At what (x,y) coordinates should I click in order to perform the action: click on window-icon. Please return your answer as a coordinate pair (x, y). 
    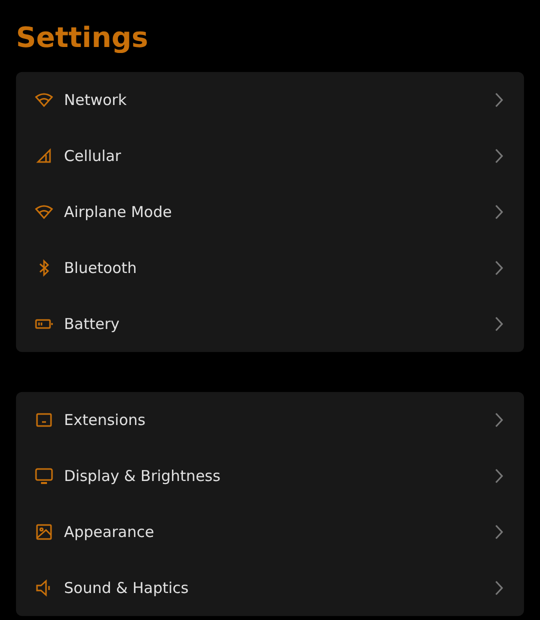
    Looking at the image, I should click on (44, 420).